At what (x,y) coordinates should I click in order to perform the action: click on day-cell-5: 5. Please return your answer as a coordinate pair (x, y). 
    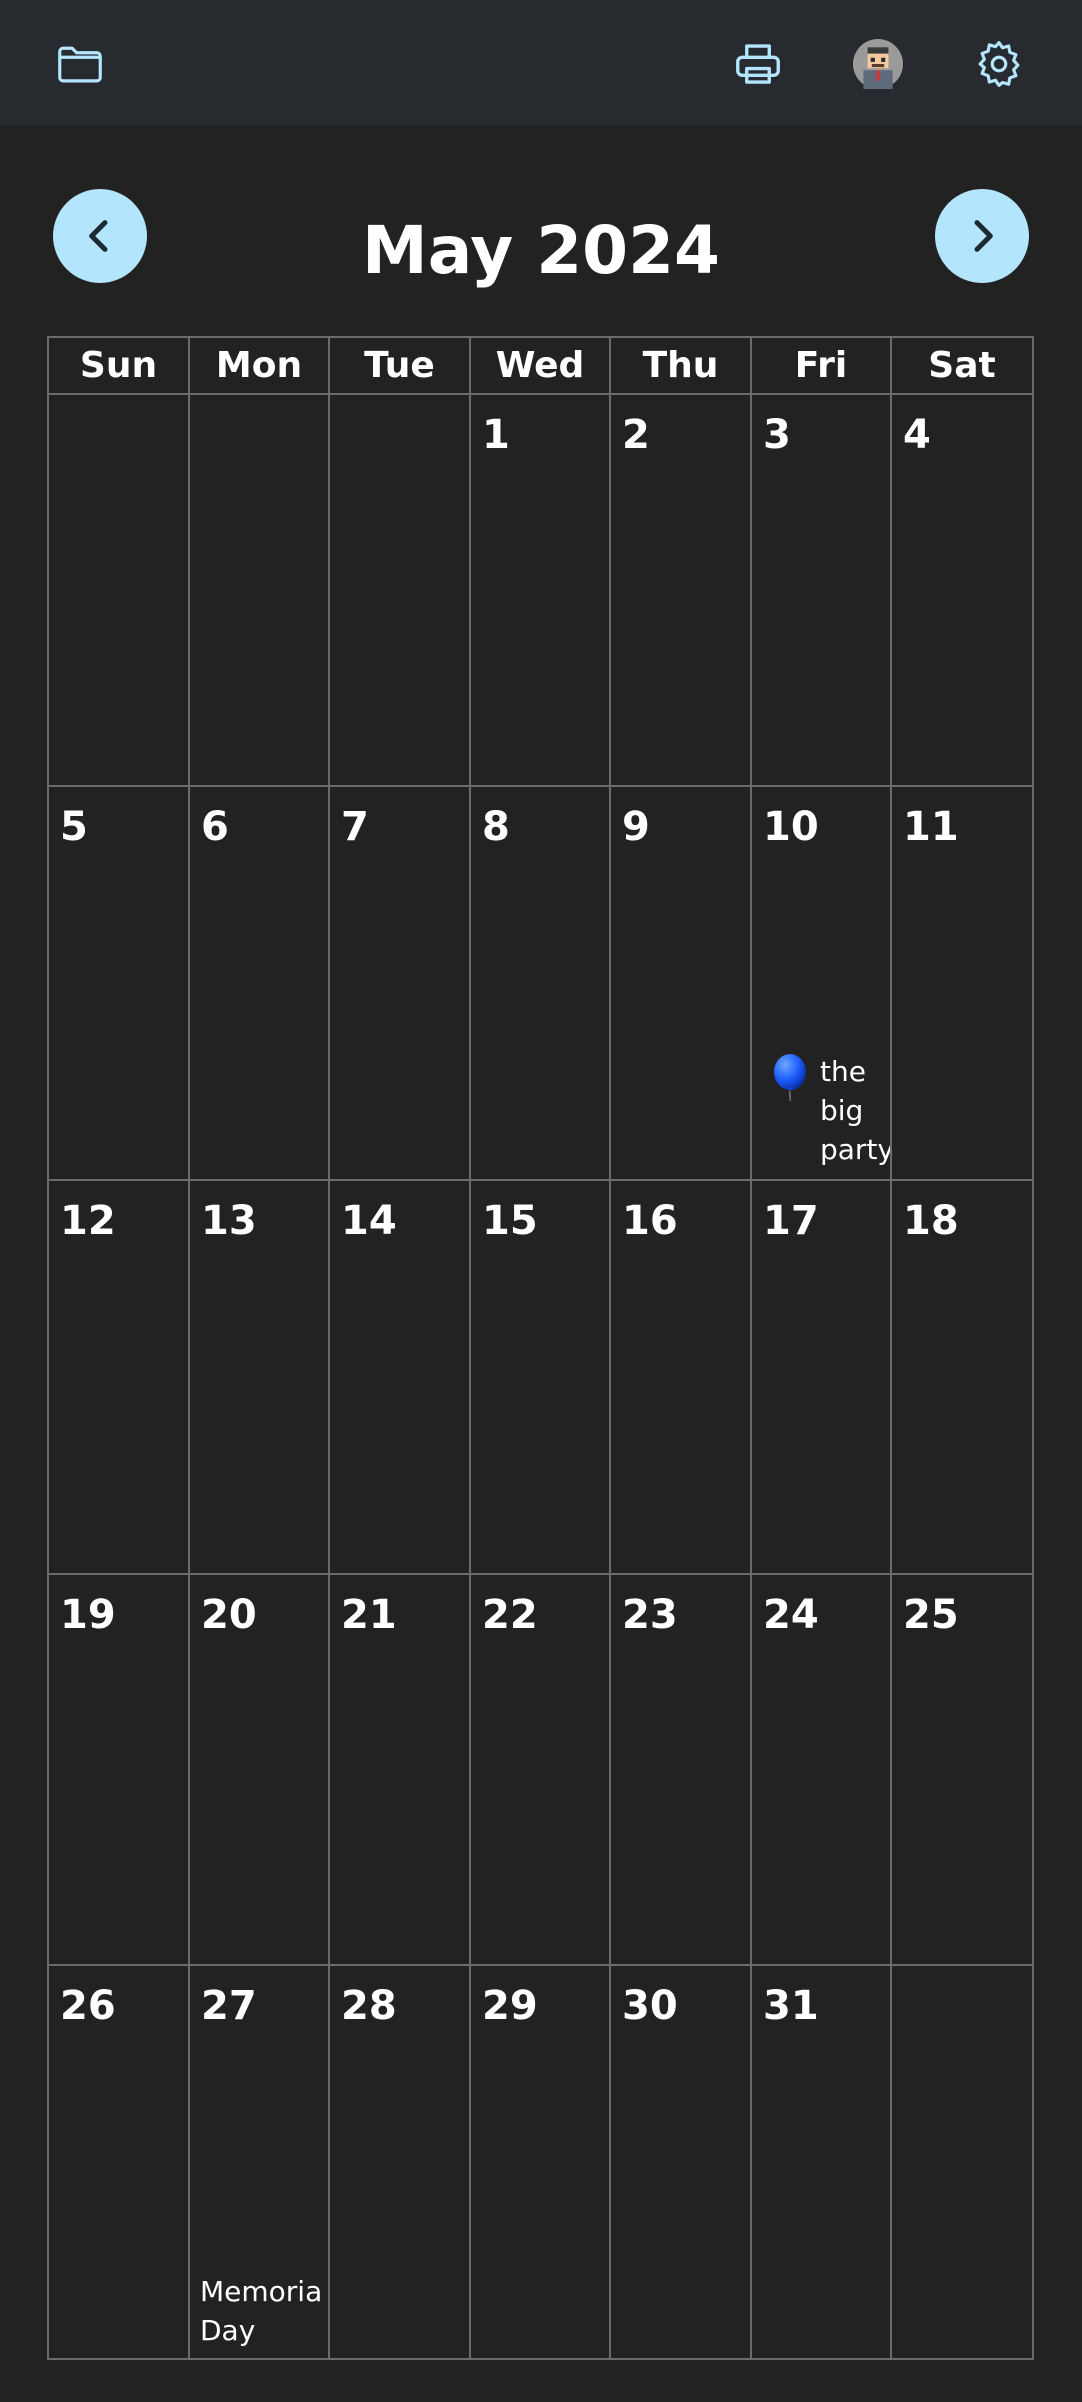
    Looking at the image, I should click on (119, 984).